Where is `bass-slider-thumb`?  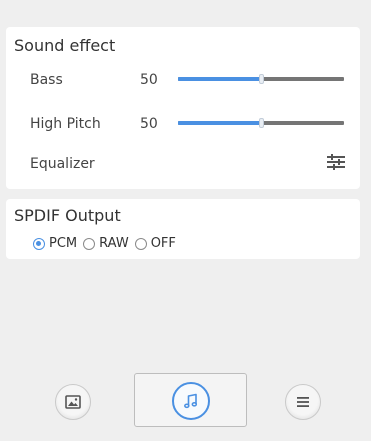 bass-slider-thumb is located at coordinates (261, 79).